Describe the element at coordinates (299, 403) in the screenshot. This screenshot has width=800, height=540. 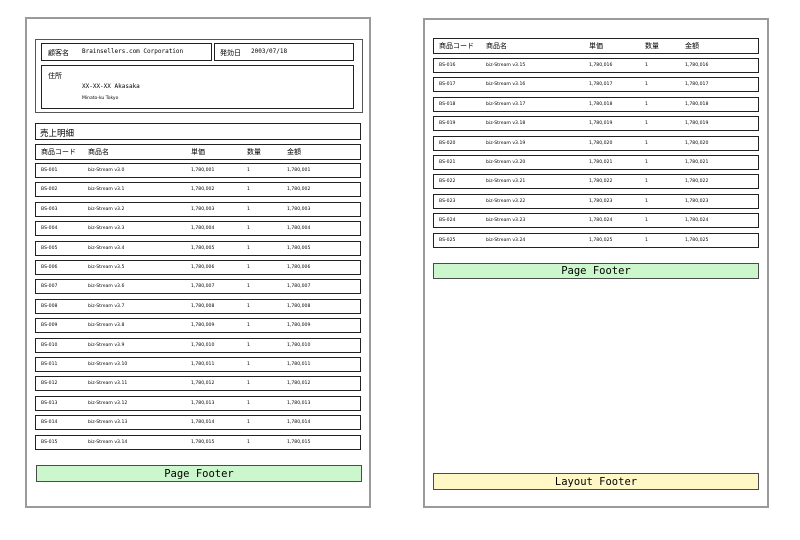
I see `cell-amount: 1,780,013` at that location.